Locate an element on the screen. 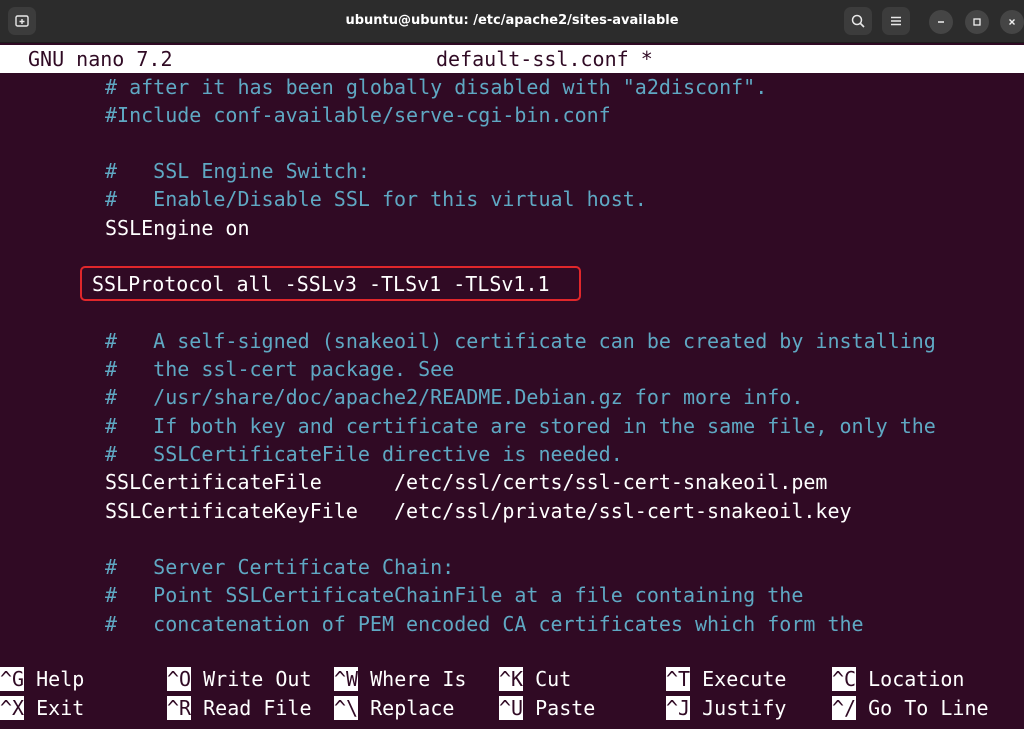  shortcut-label: Justify is located at coordinates (744, 708).